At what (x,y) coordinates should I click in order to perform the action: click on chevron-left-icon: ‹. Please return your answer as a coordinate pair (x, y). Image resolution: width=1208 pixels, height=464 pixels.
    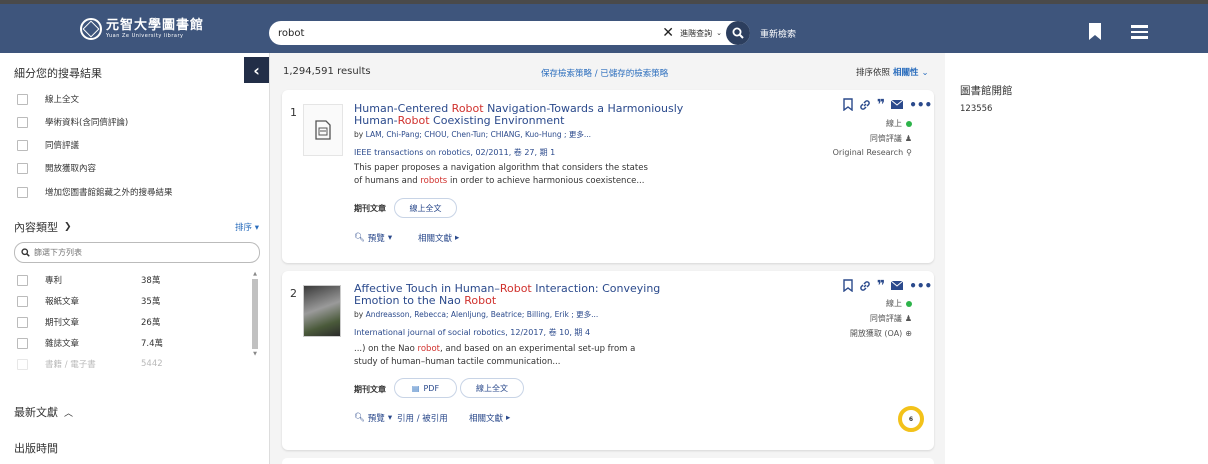
    Looking at the image, I should click on (256, 70).